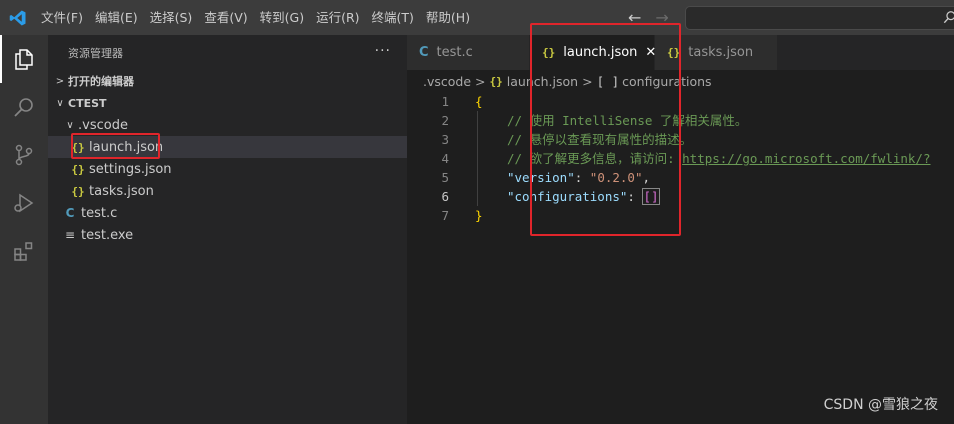 Image resolution: width=954 pixels, height=424 pixels. I want to click on menu-go: 转到(G), so click(282, 17).